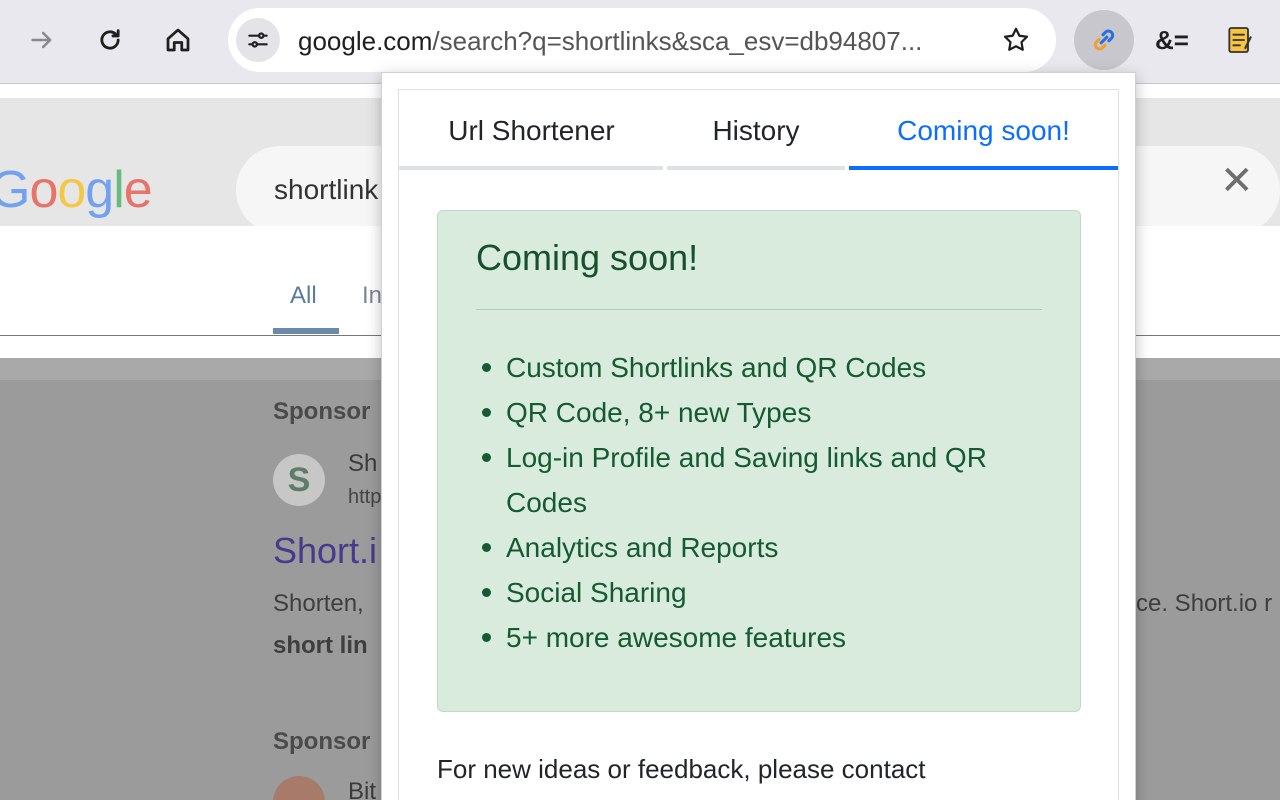  I want to click on google-logo: Google, so click(76, 190).